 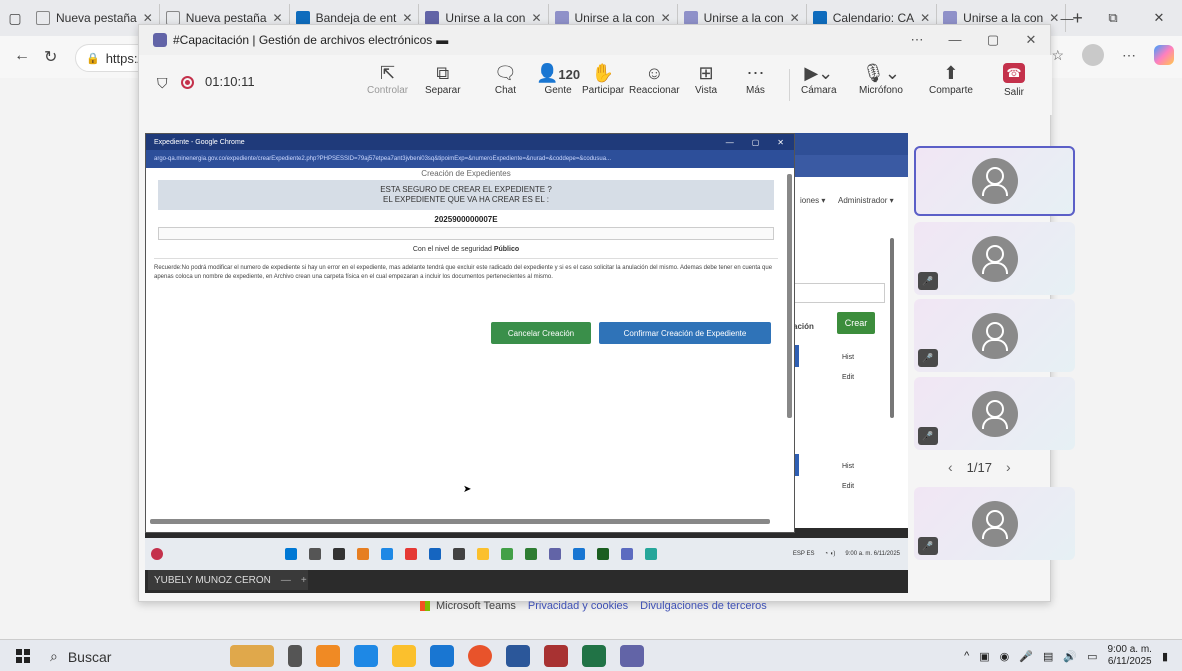 I want to click on raise-hand-button: ✋ Participar, so click(x=603, y=78).